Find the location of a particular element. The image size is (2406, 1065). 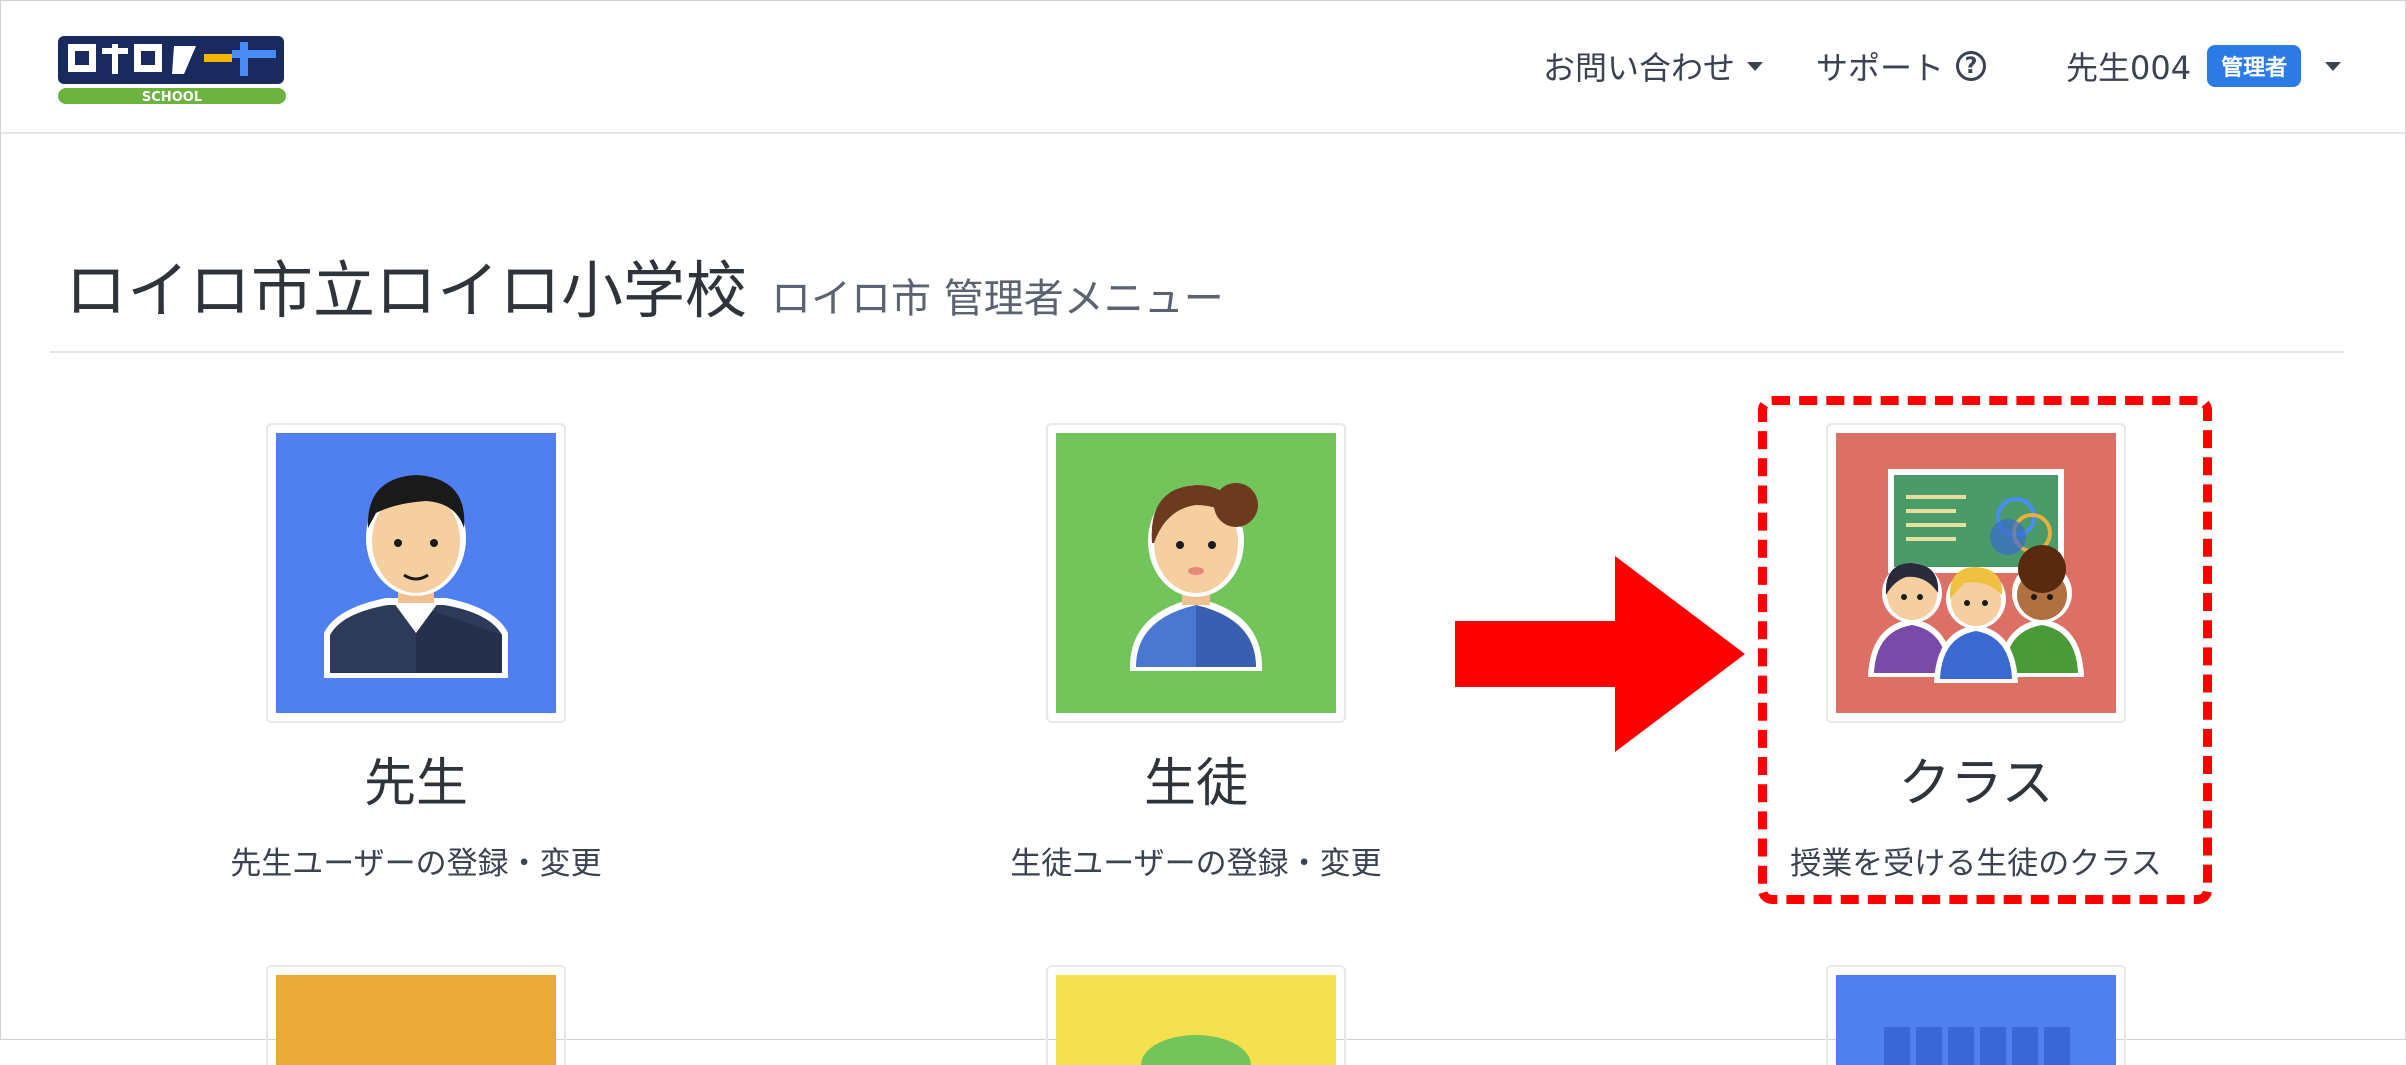

class-card-highlight is located at coordinates (1985, 650).